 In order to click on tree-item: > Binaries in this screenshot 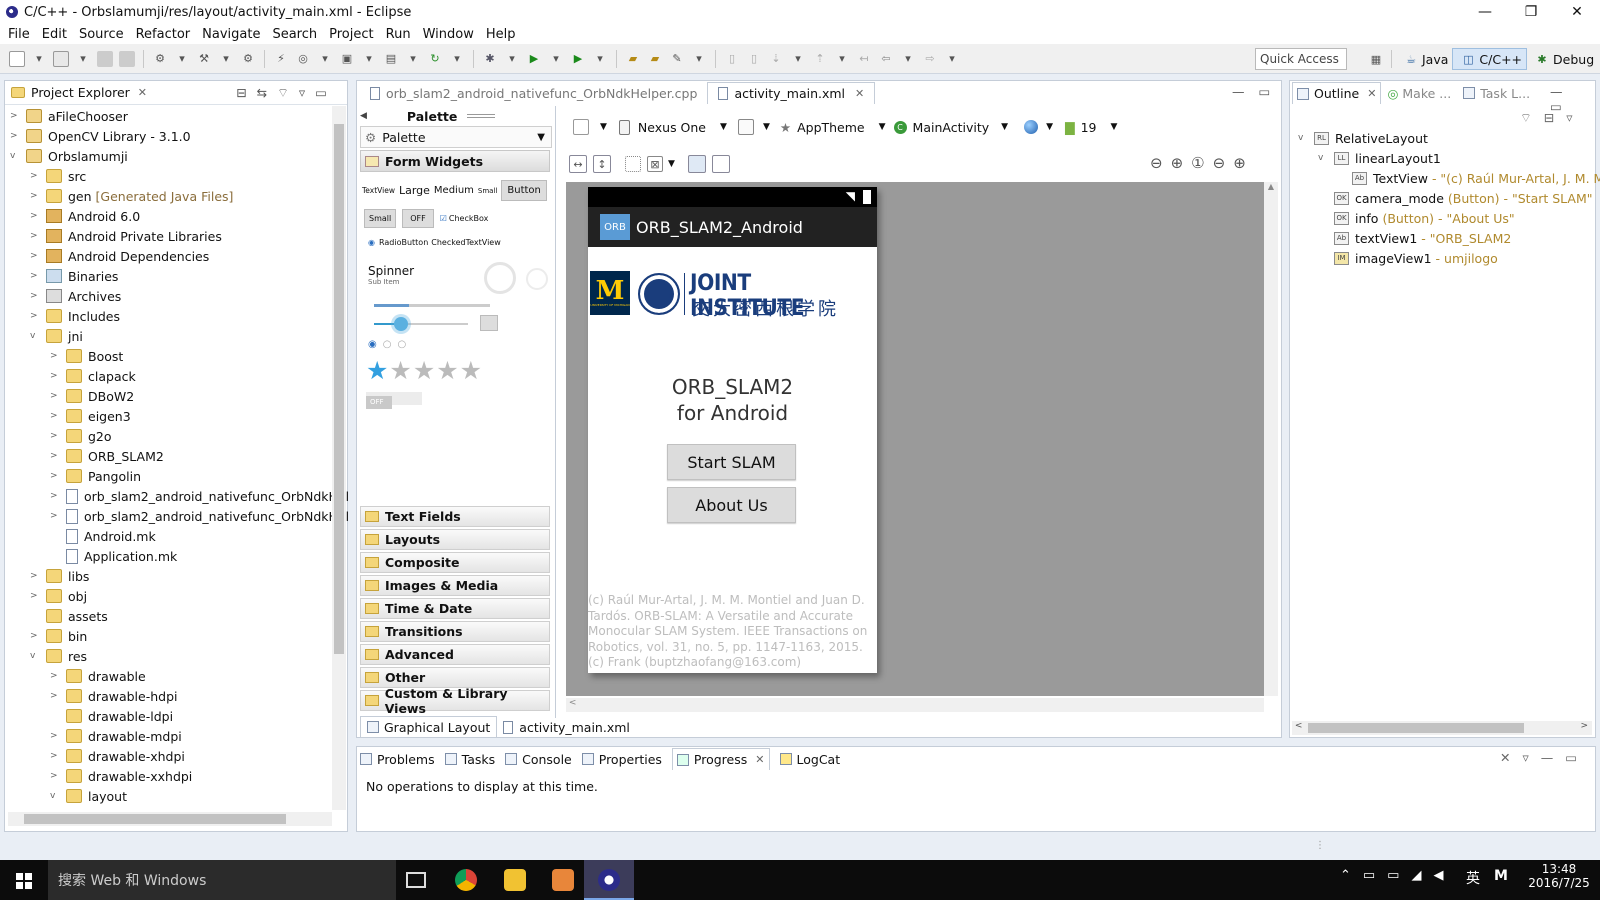, I will do `click(74, 276)`.